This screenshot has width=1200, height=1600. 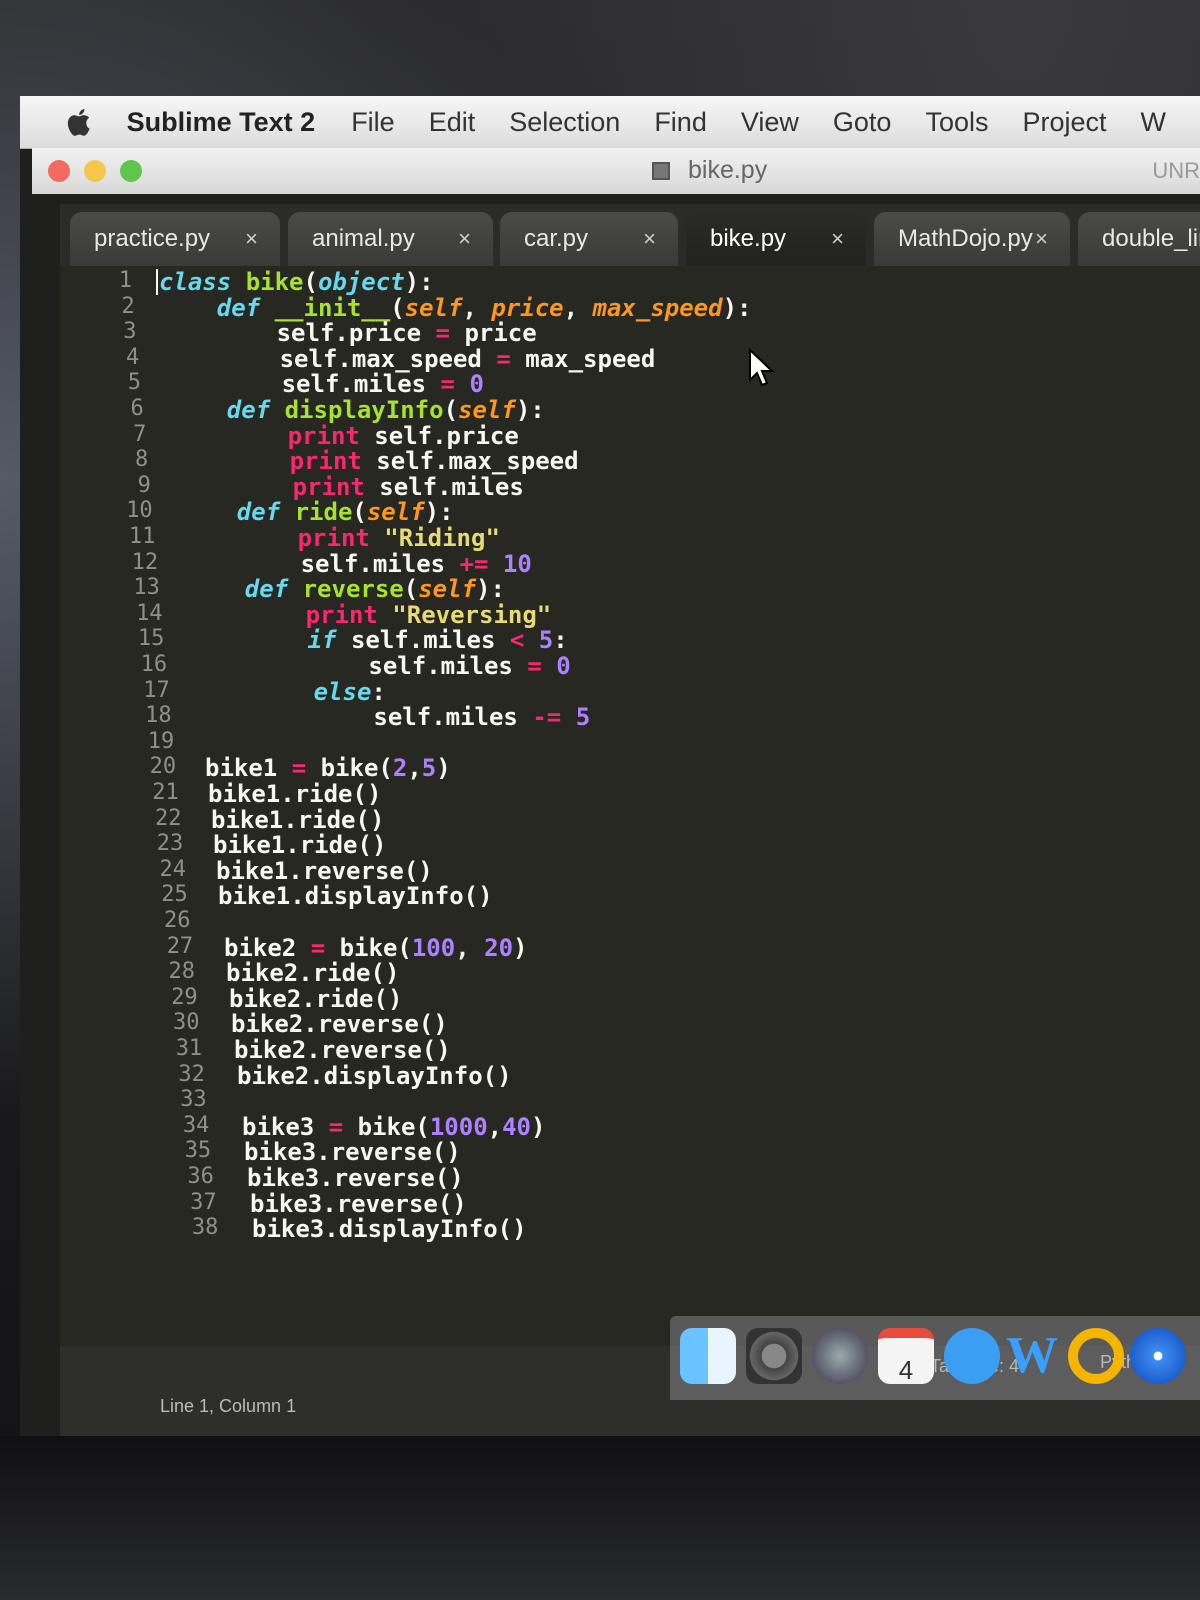 I want to click on code-line: print self.price, so click(x=345, y=436).